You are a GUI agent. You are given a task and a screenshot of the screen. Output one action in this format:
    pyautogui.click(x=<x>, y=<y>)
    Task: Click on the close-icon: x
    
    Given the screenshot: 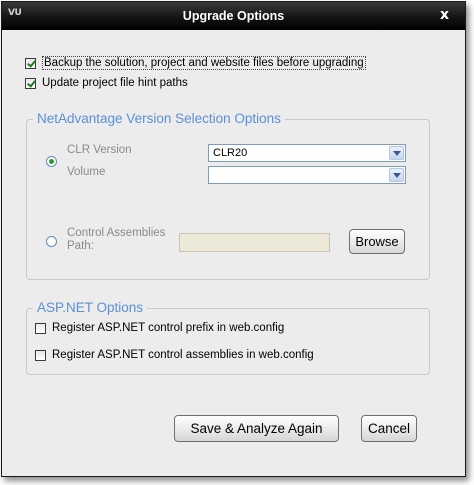 What is the action you would take?
    pyautogui.click(x=444, y=15)
    